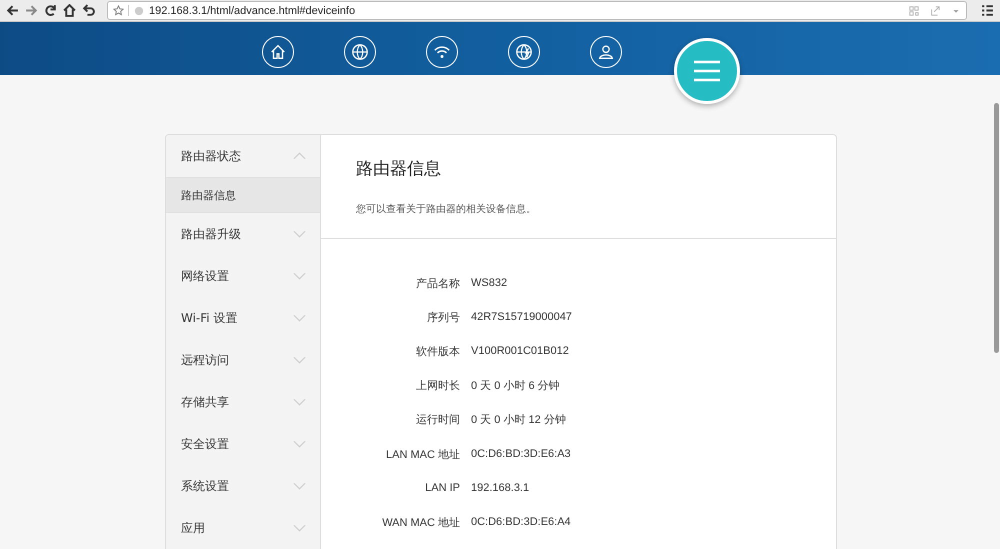 Image resolution: width=1000 pixels, height=549 pixels. What do you see at coordinates (437, 351) in the screenshot?
I see `field-label: 软件版本` at bounding box center [437, 351].